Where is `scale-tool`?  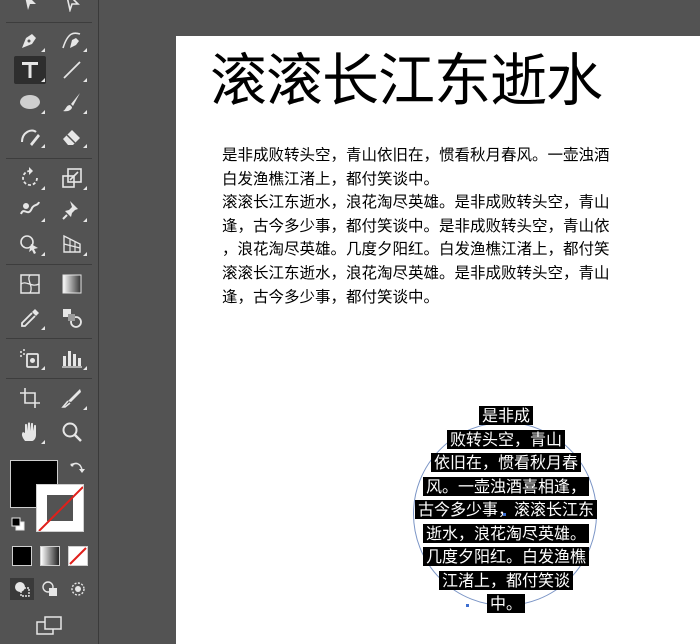 scale-tool is located at coordinates (72, 178).